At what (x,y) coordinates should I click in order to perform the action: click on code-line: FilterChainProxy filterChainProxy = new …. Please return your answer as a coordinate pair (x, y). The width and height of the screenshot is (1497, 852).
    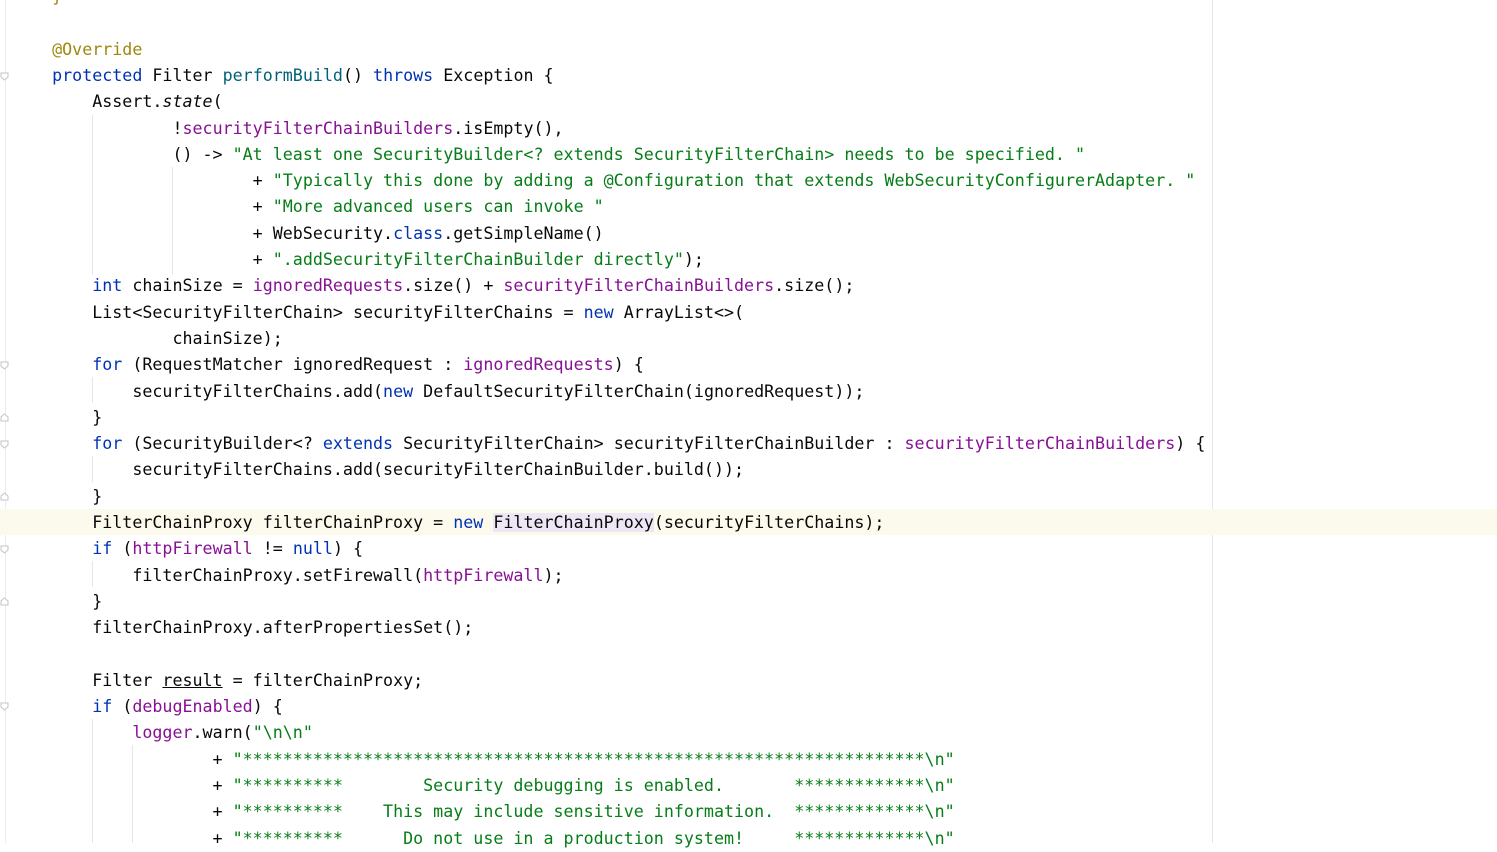
    Looking at the image, I should click on (448, 523).